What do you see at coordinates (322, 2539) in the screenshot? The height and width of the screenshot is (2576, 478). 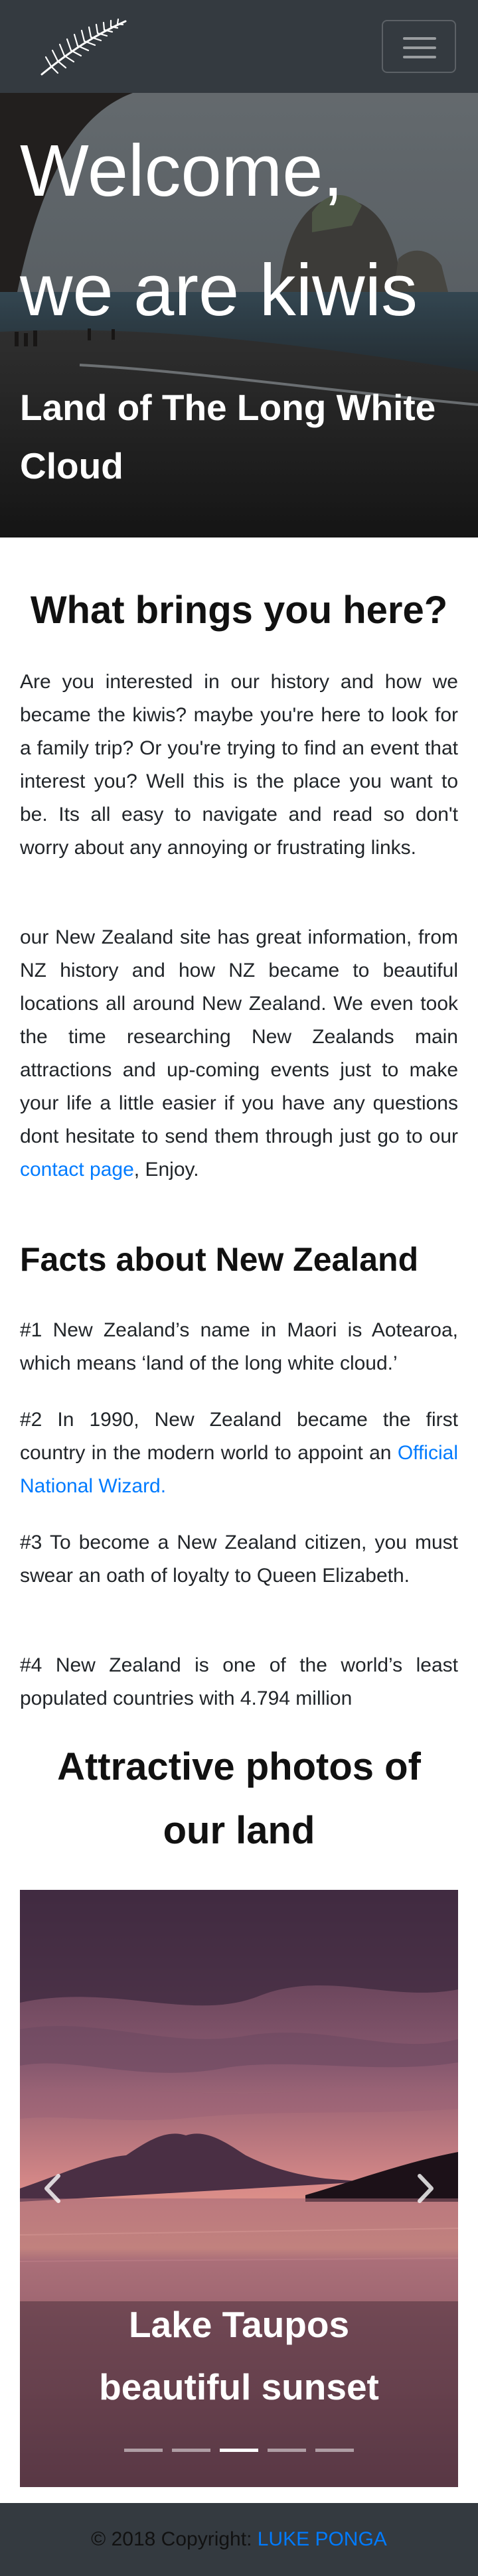 I see `author-link: LUKE PONGA` at bounding box center [322, 2539].